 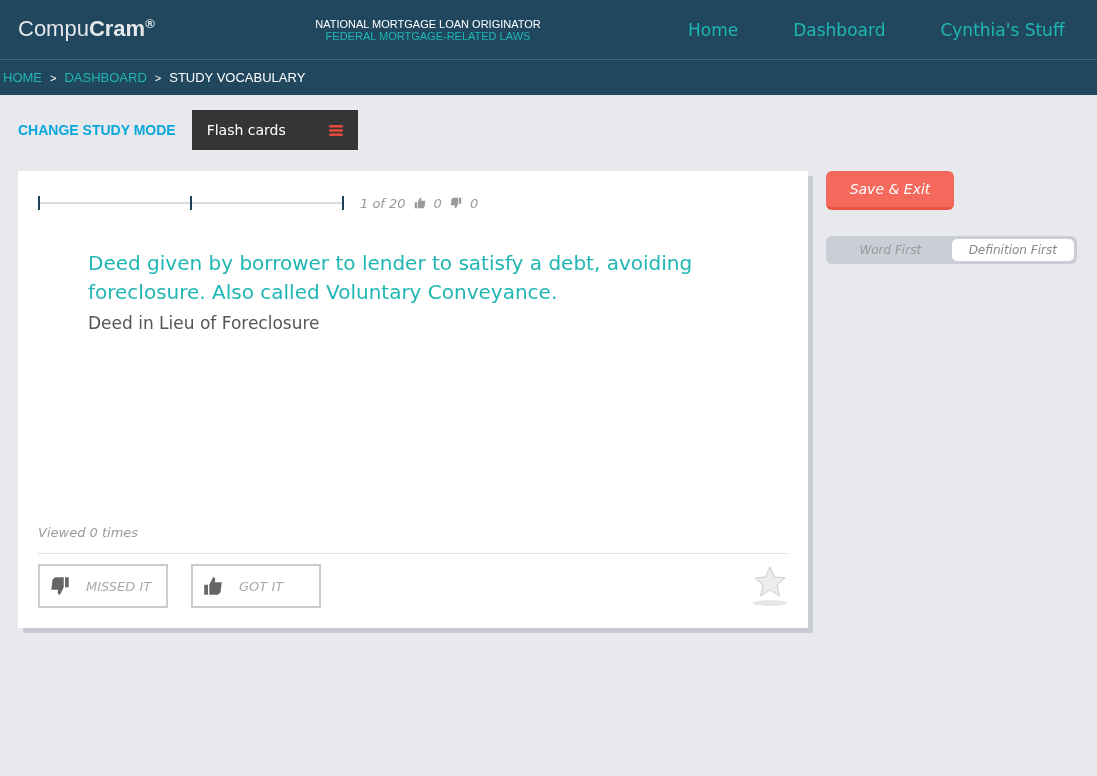 I want to click on card-position: 1 of 20, so click(x=383, y=203).